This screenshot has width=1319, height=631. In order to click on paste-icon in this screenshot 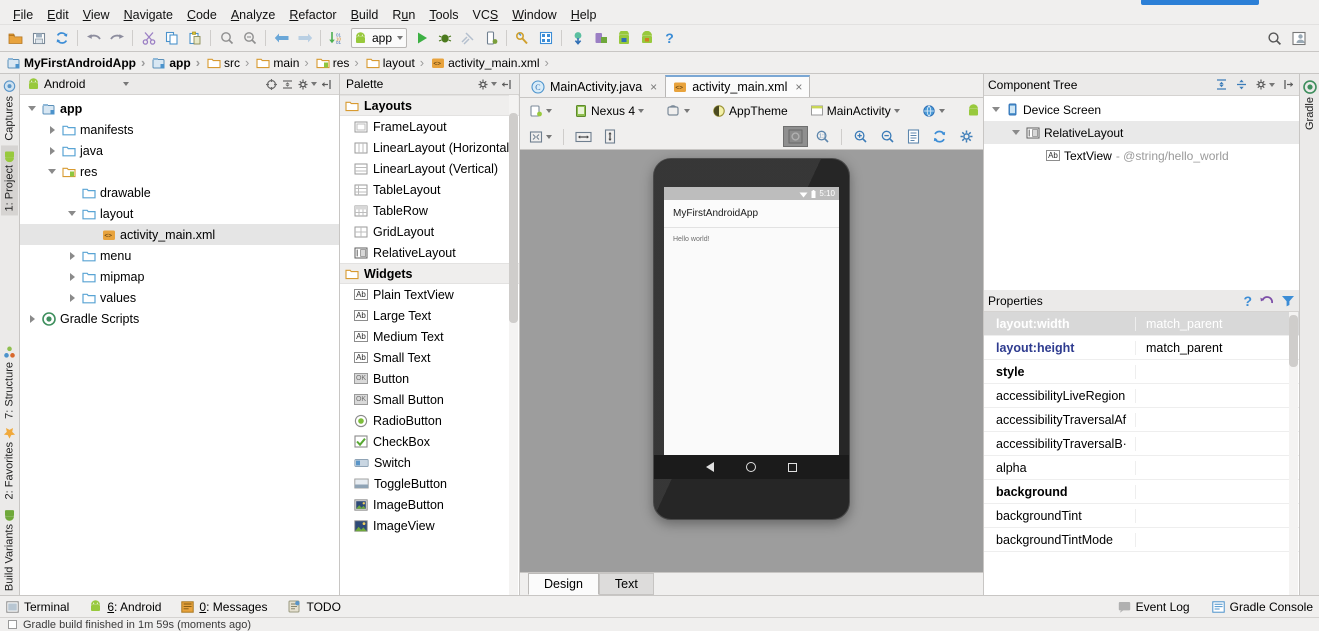, I will do `click(194, 38)`.